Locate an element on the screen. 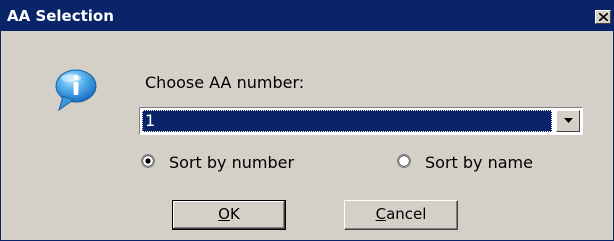 The height and width of the screenshot is (241, 614). aa-number-select: 1 is located at coordinates (361, 121).